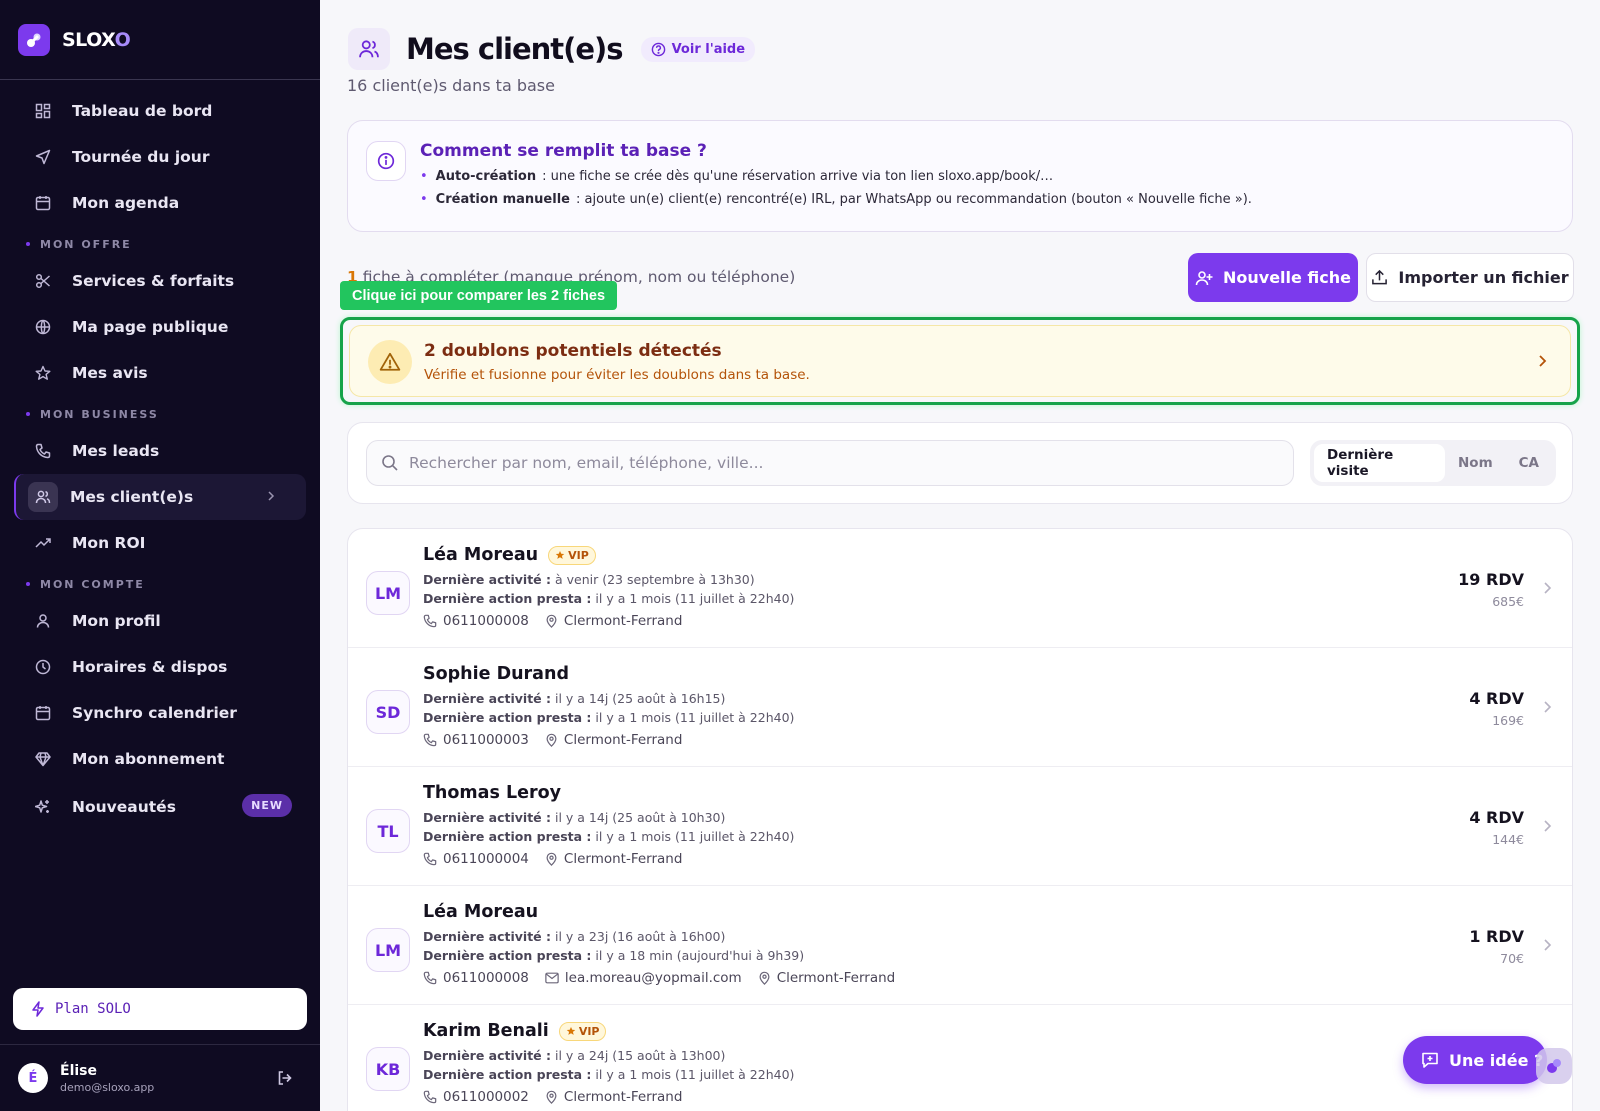 The image size is (1600, 1111). What do you see at coordinates (160, 244) in the screenshot?
I see `section-mon-offre: MON OFFRE` at bounding box center [160, 244].